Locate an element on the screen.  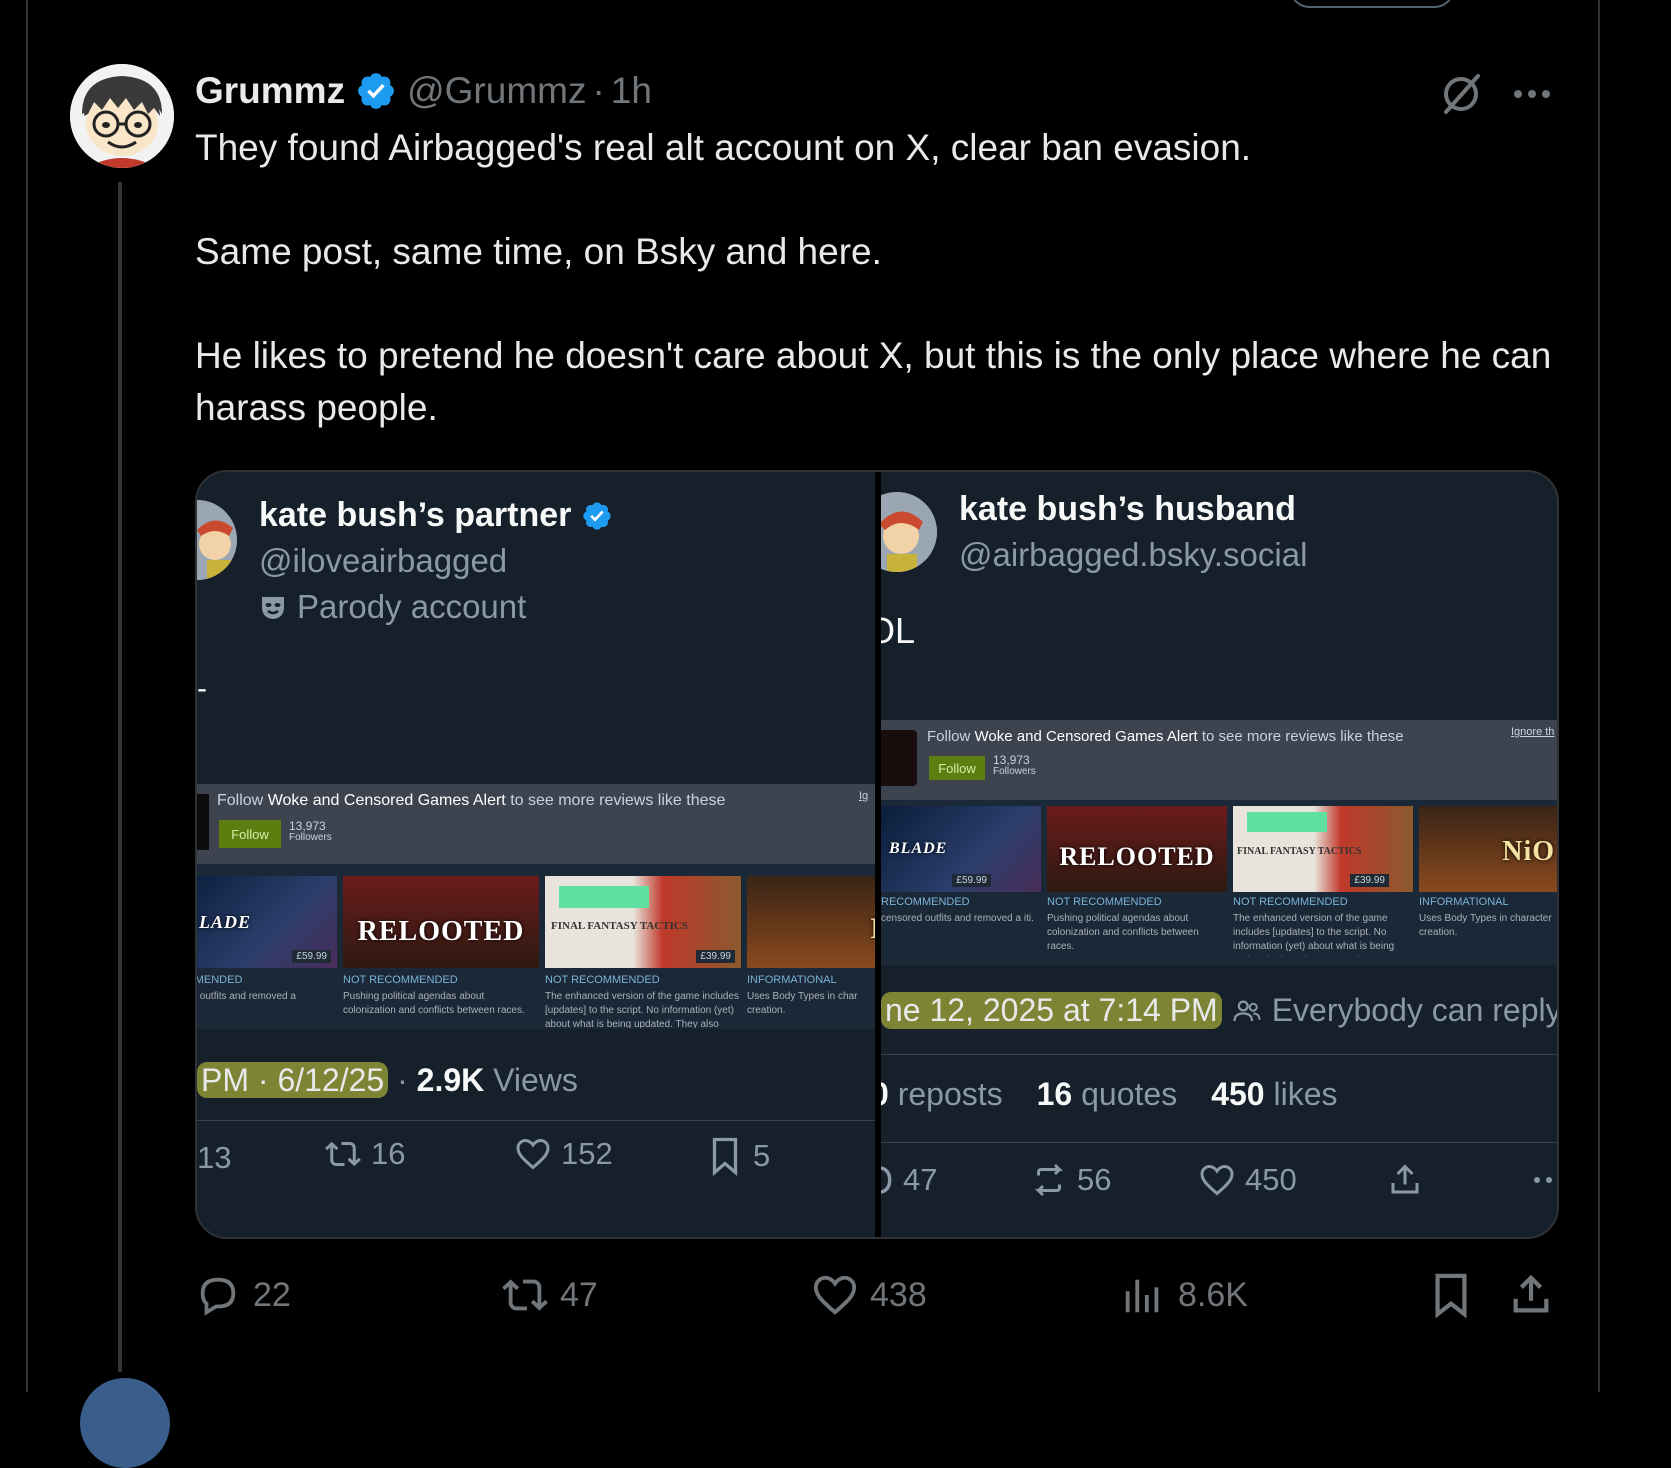
share-action is located at coordinates (1405, 1180).